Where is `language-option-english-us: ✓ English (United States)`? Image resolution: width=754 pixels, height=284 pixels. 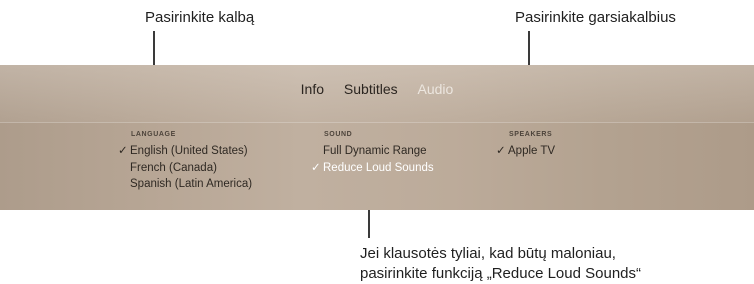 language-option-english-us: ✓ English (United States) is located at coordinates (185, 151).